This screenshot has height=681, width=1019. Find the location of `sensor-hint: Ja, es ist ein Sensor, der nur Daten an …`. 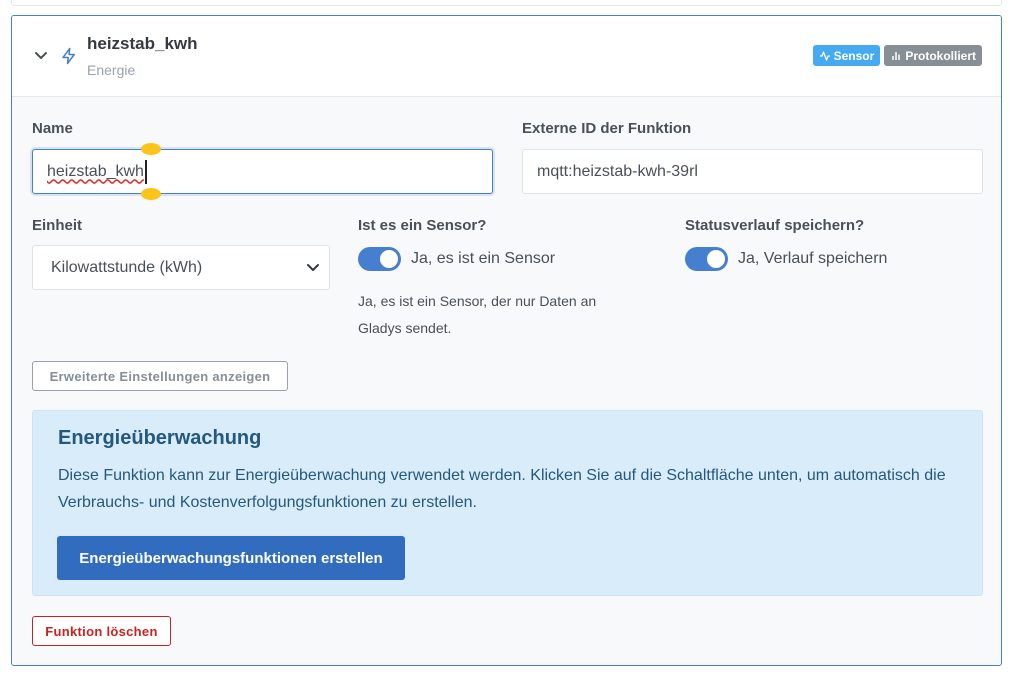

sensor-hint: Ja, es ist ein Sensor, der nur Daten an … is located at coordinates (477, 314).